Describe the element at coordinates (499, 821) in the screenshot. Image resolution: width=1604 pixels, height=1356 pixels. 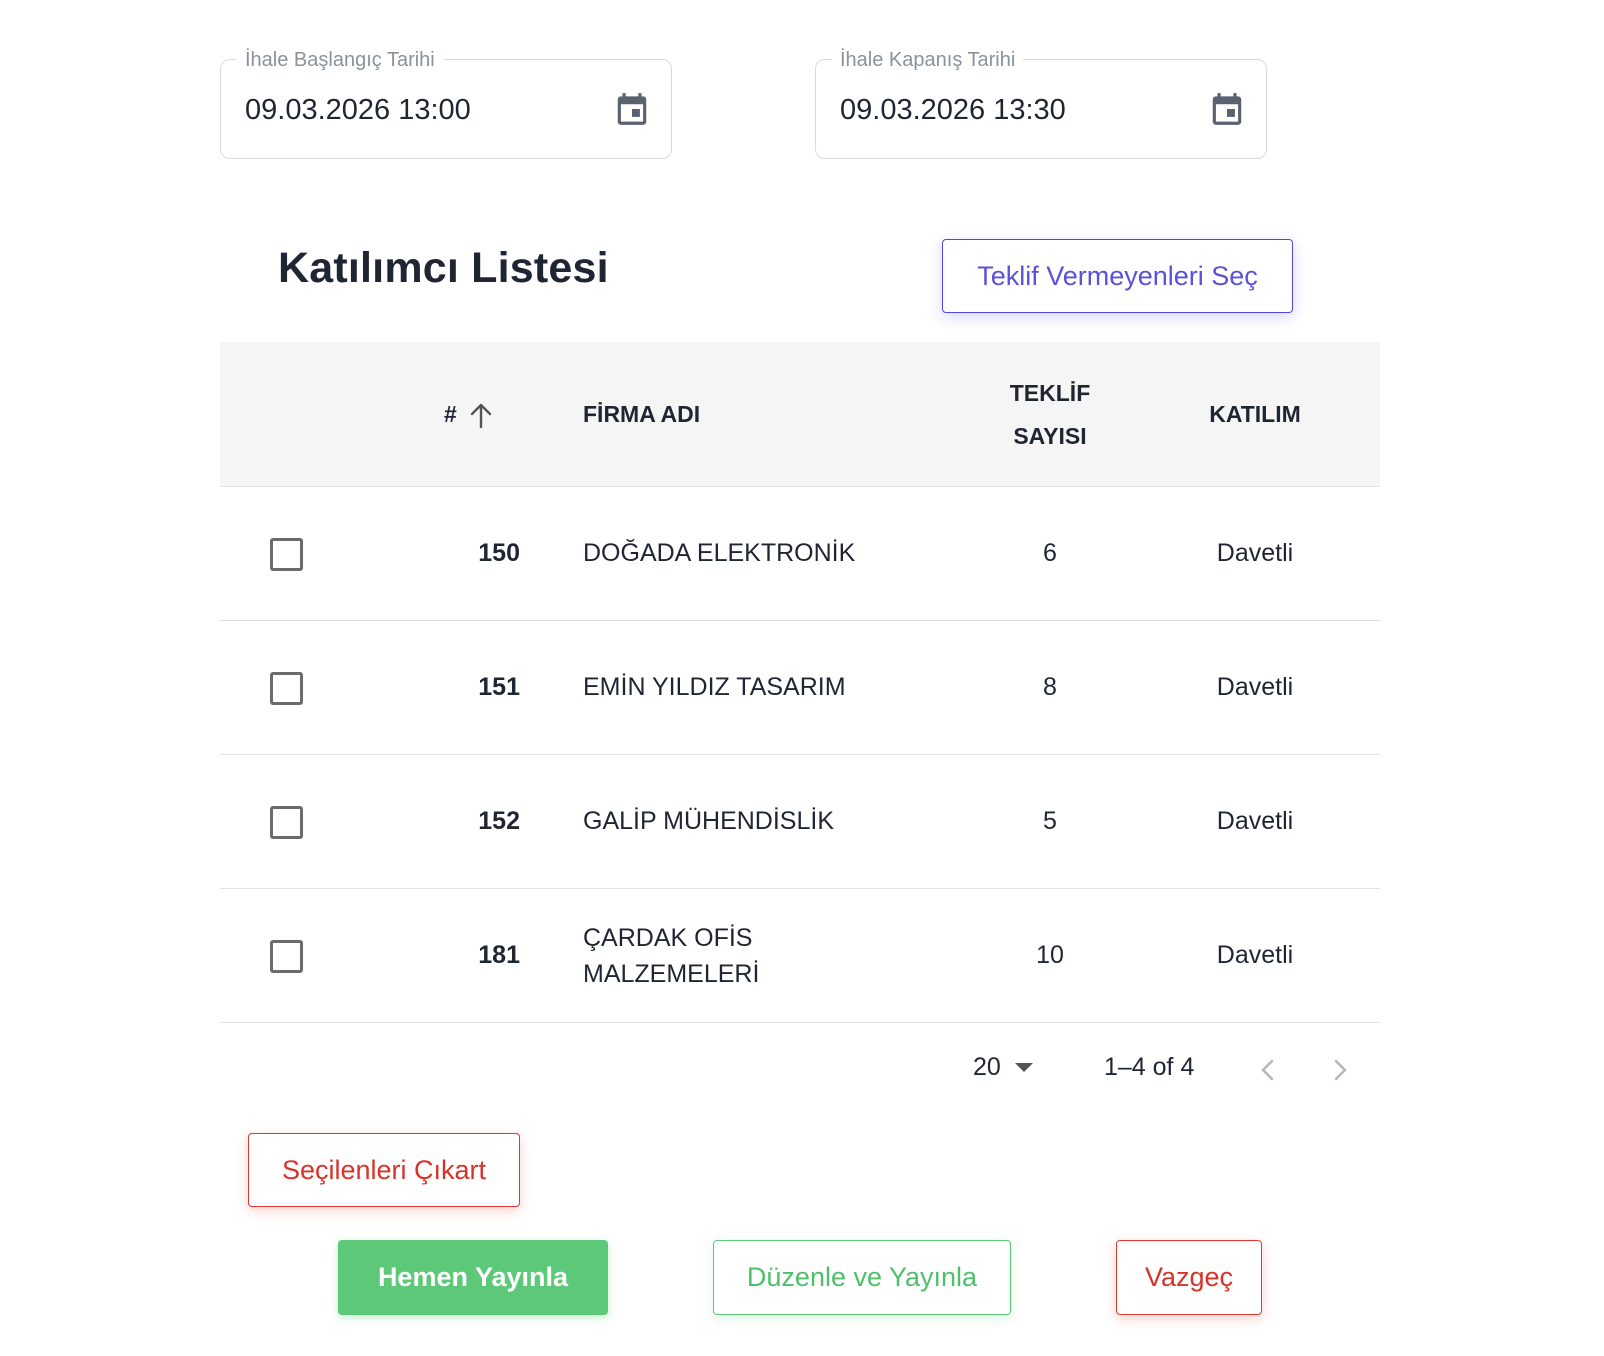
I see `row-number: 152` at that location.